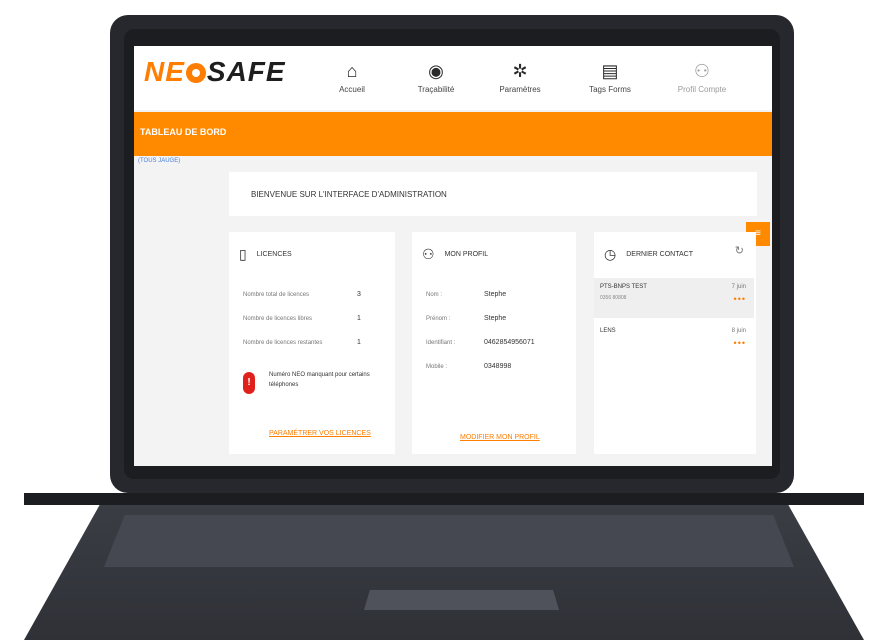 This screenshot has height=640, width=888. What do you see at coordinates (359, 294) in the screenshot?
I see `license-total-value: 3` at bounding box center [359, 294].